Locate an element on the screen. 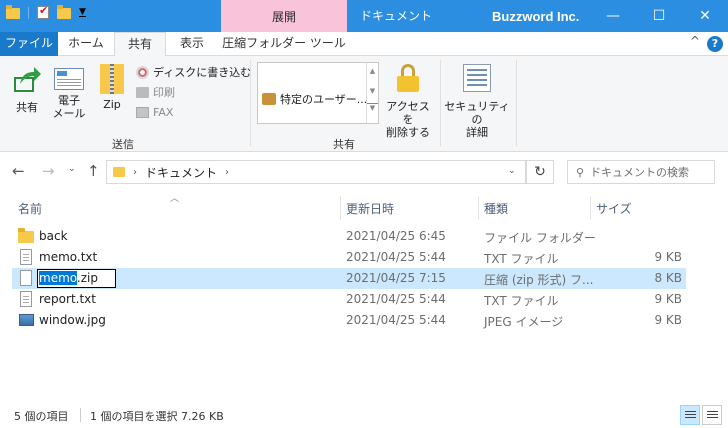 This screenshot has height=428, width=728. email-button: 電子 メール is located at coordinates (69, 92).